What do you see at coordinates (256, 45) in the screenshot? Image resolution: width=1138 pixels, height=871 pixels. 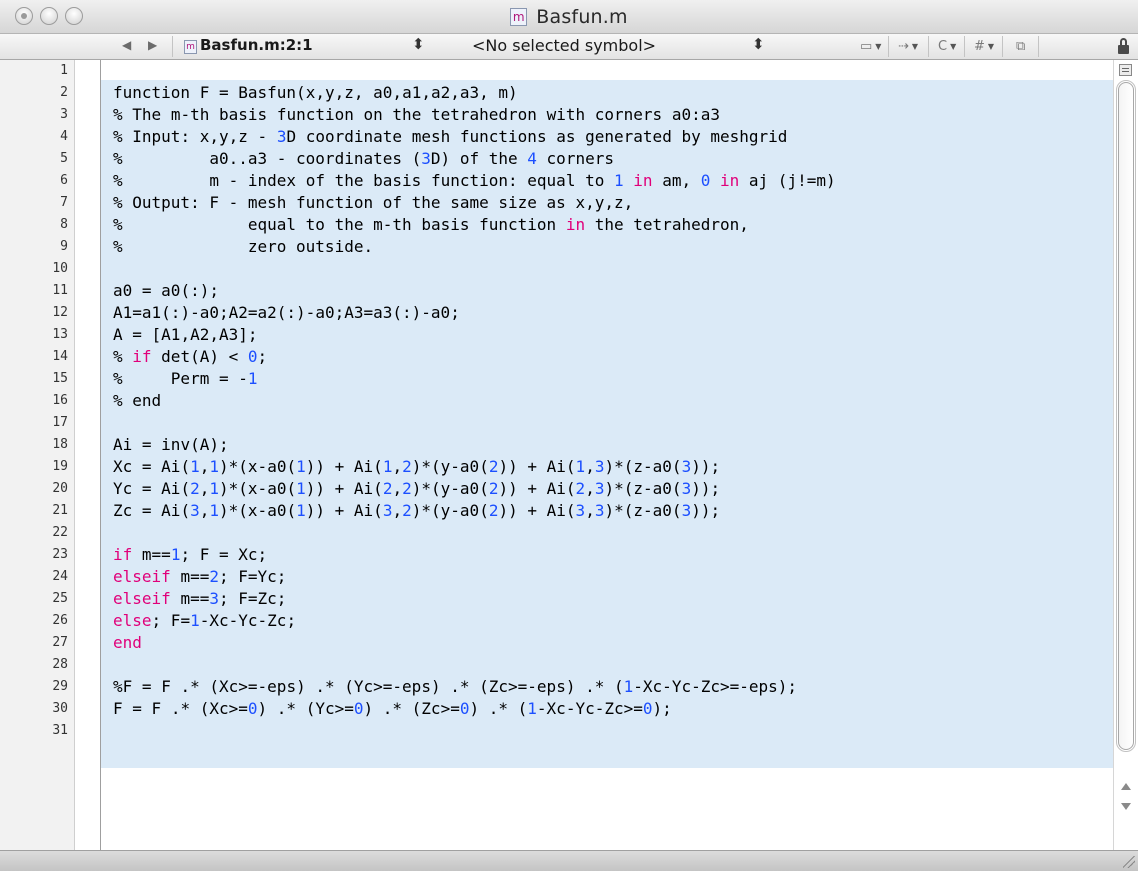 I see `file-path-popup: Basfun.m:2:1` at bounding box center [256, 45].